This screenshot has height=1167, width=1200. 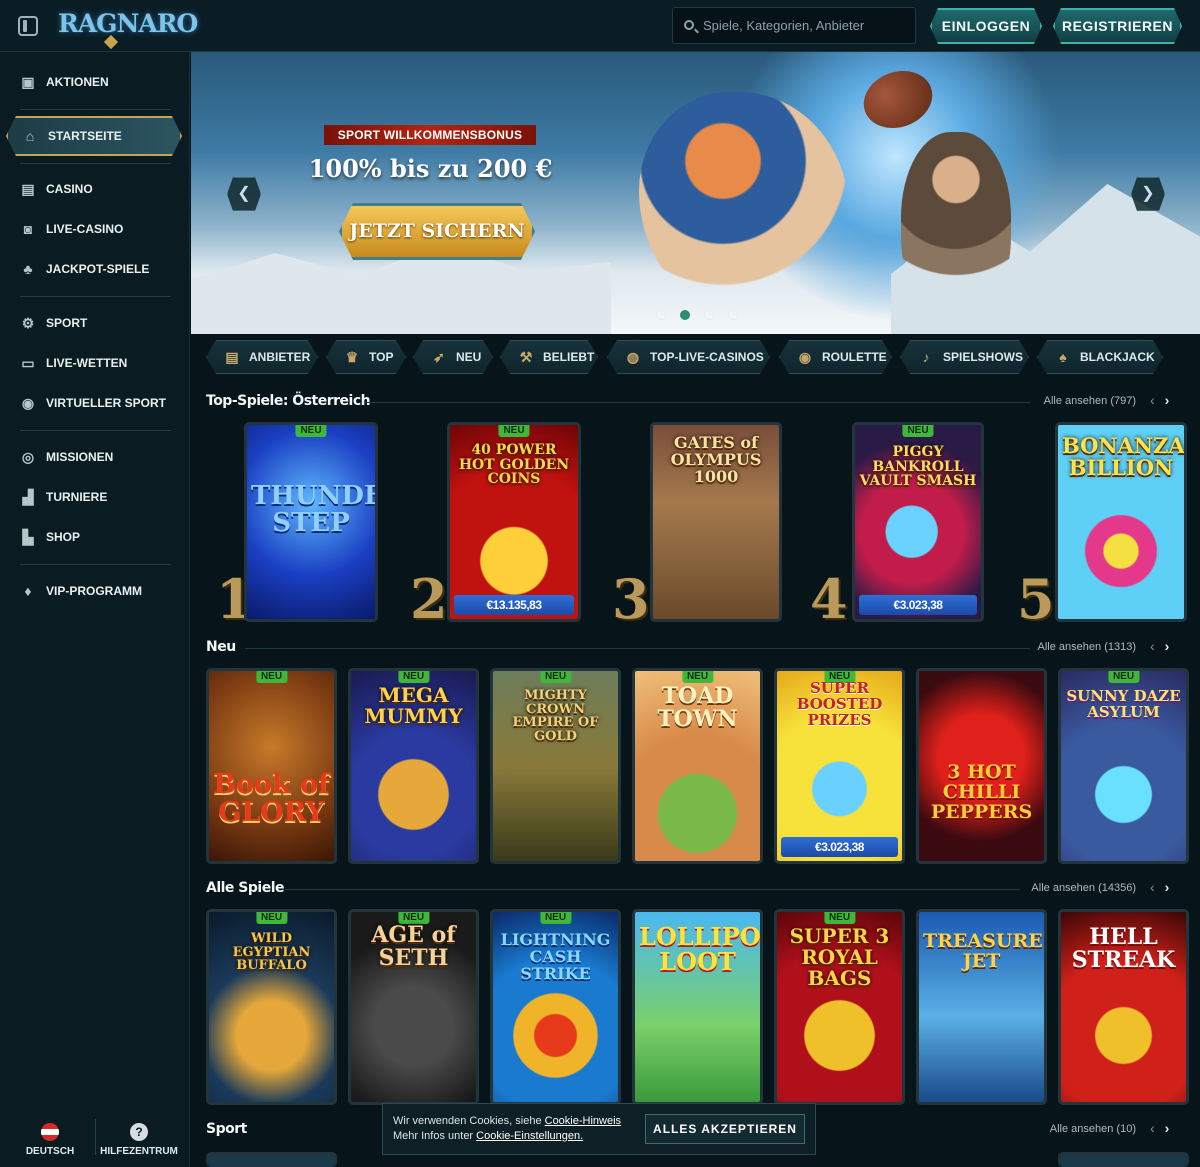 I want to click on sidebar-divider, so click(x=95, y=109).